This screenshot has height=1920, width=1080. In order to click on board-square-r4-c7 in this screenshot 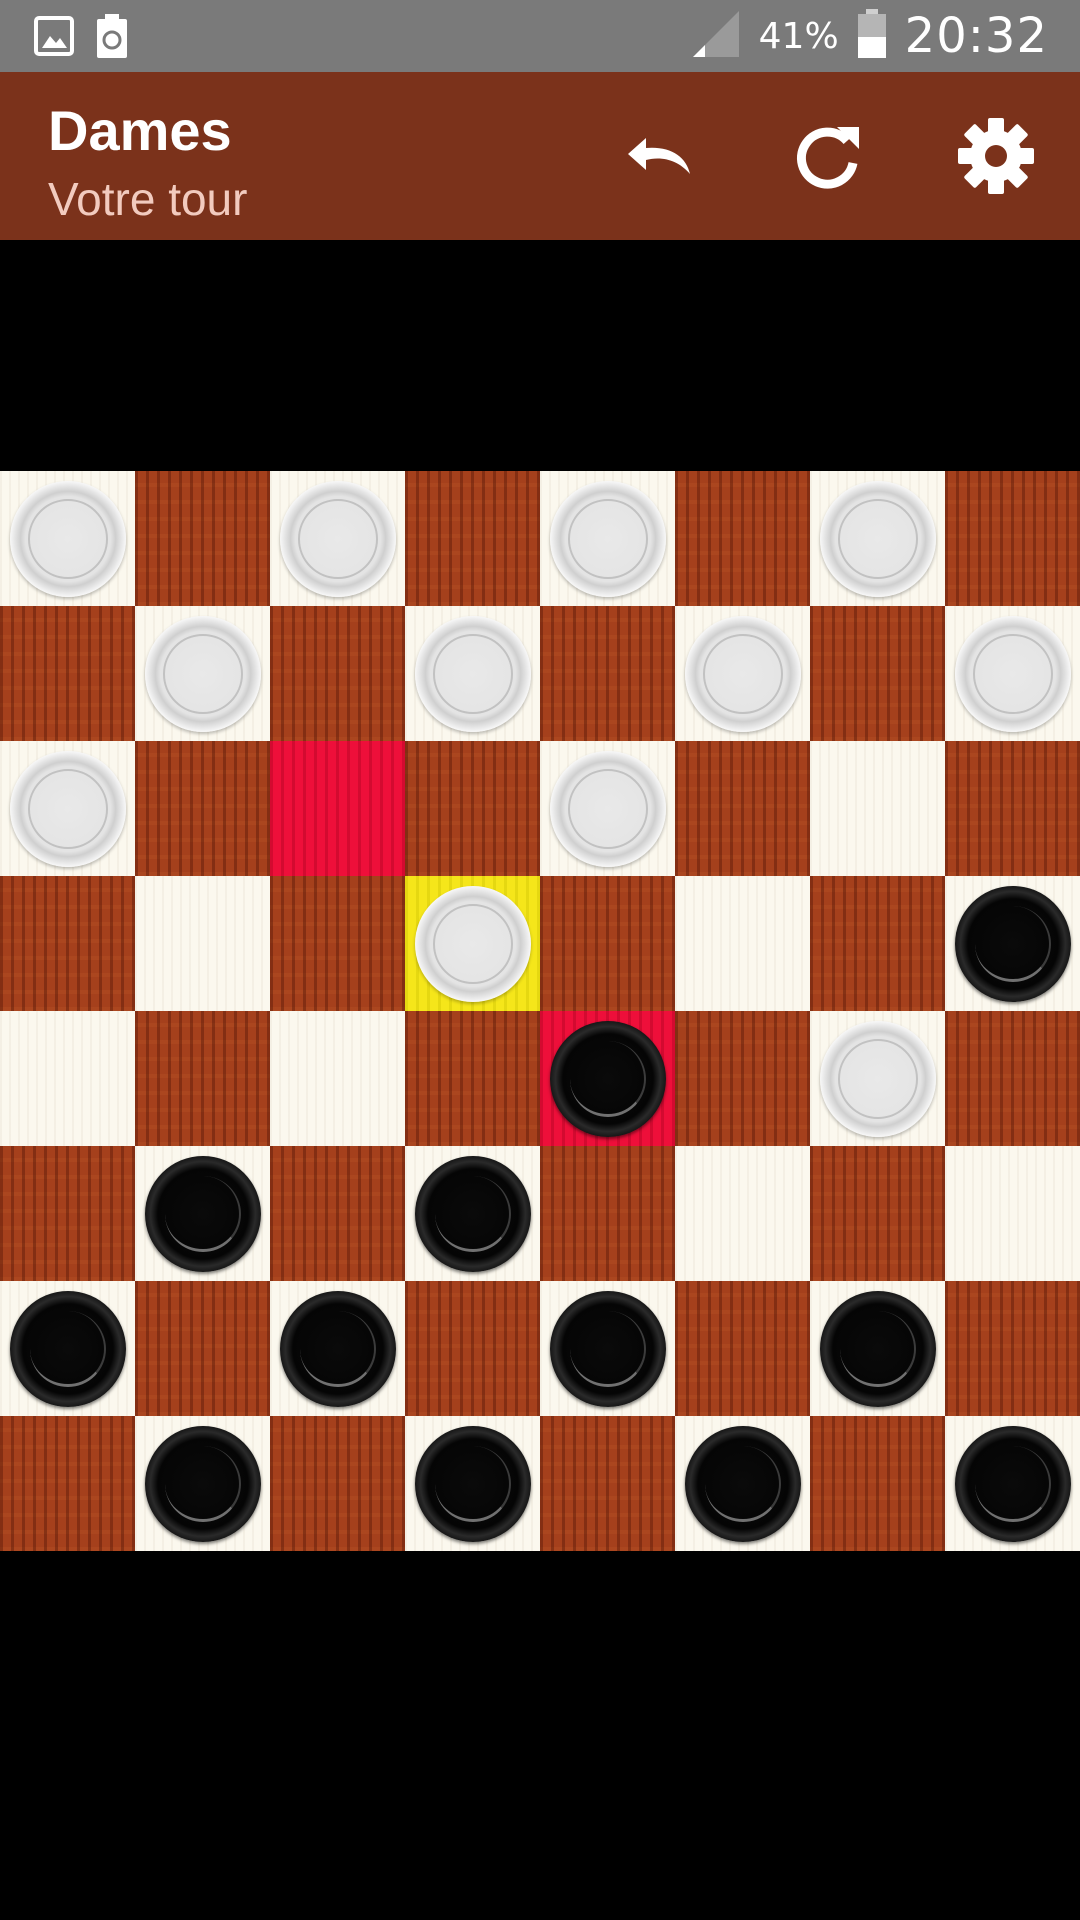, I will do `click(877, 943)`.